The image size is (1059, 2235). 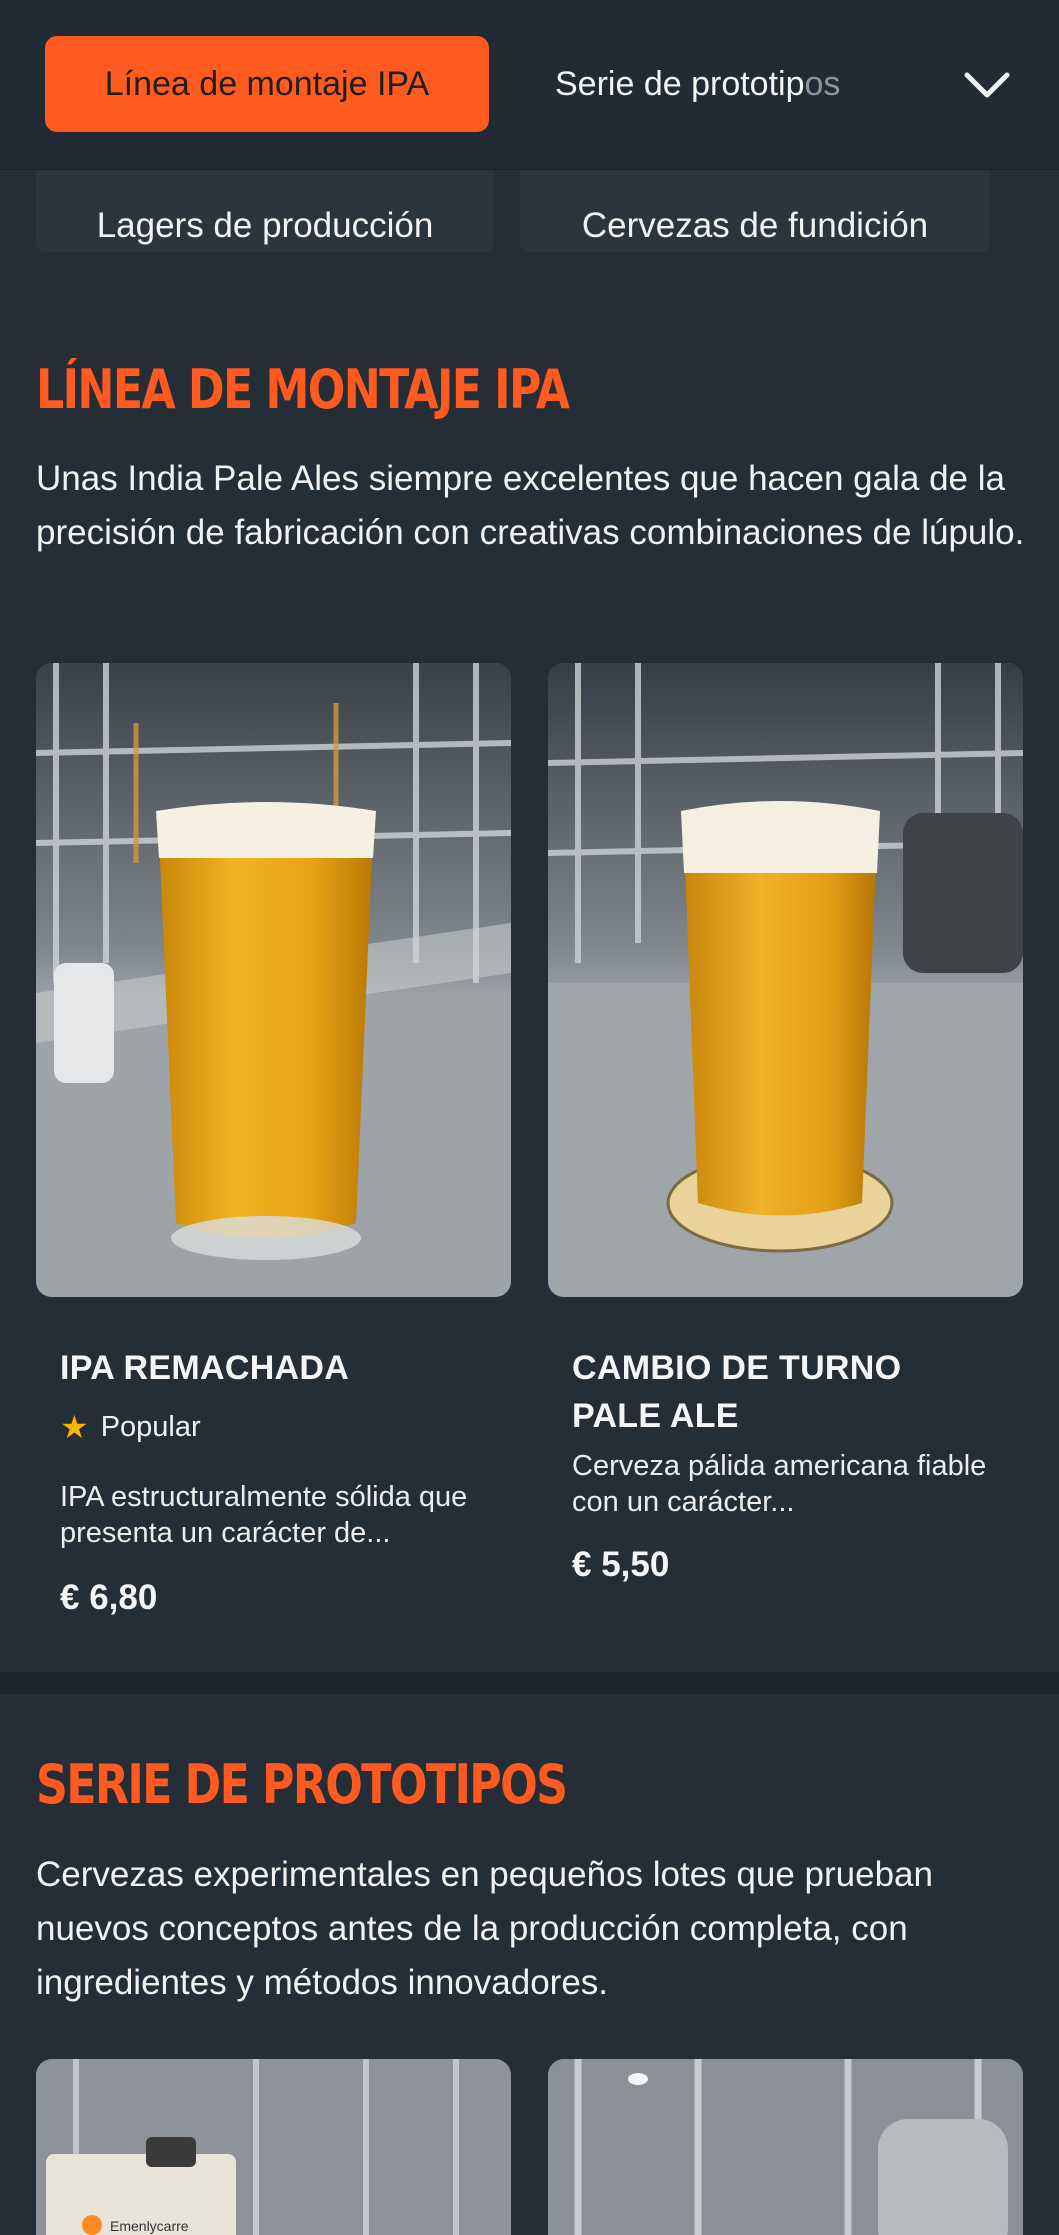 What do you see at coordinates (74, 1427) in the screenshot?
I see `star-icon: ★` at bounding box center [74, 1427].